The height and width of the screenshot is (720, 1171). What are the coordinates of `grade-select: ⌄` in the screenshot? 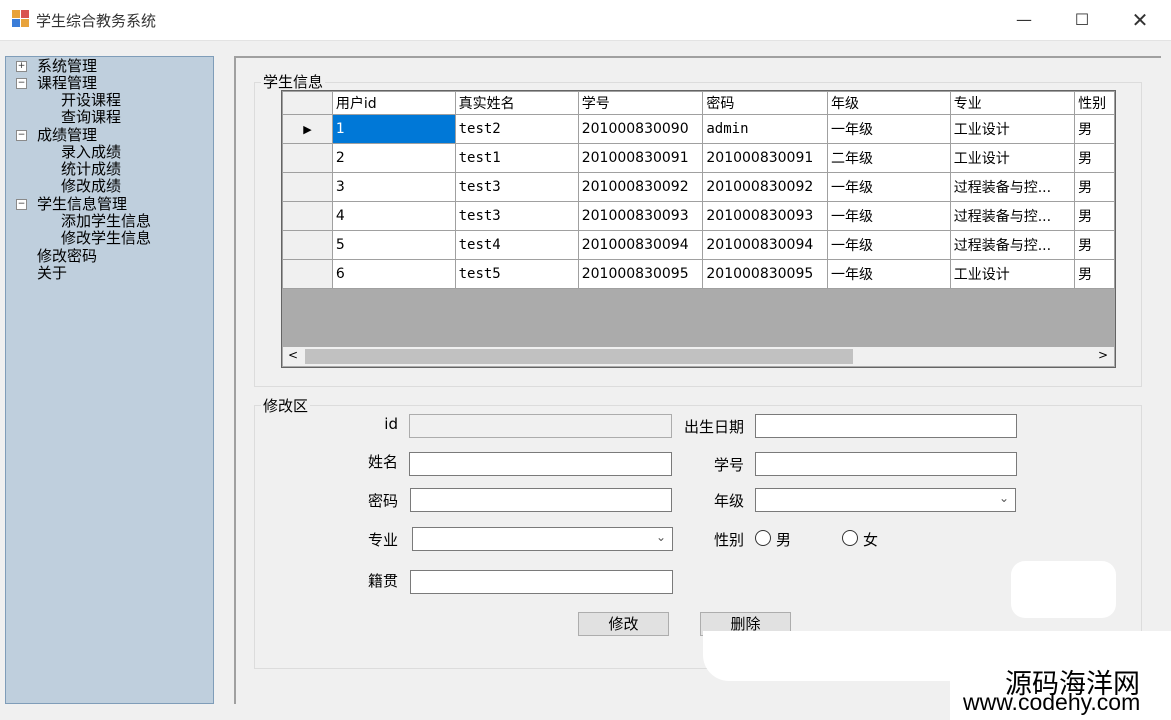 It's located at (885, 500).